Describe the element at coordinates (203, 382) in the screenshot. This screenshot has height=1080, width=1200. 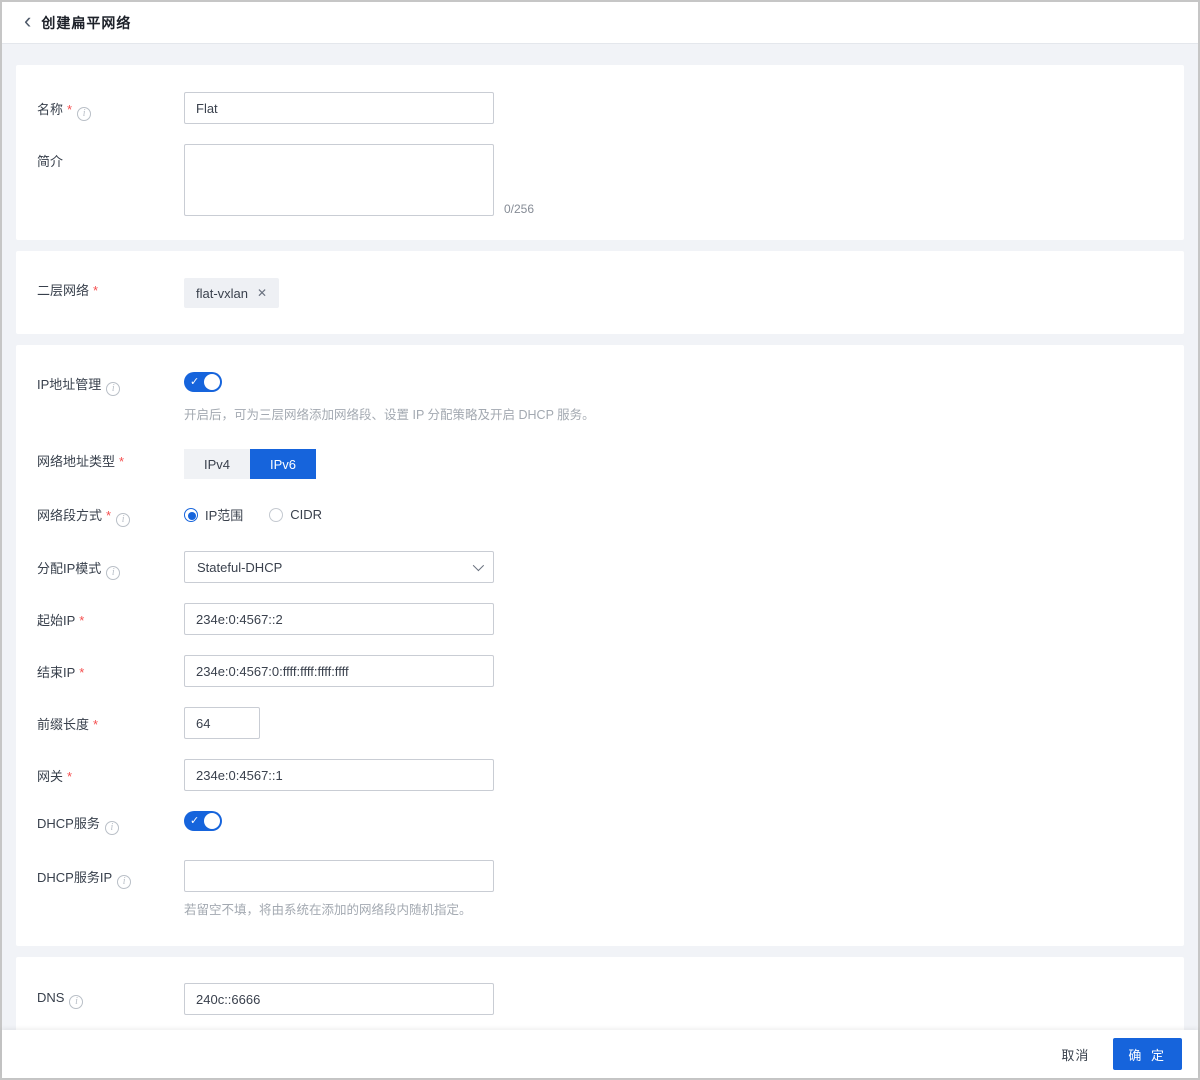
I see `ip-management-toggle: ✓` at that location.